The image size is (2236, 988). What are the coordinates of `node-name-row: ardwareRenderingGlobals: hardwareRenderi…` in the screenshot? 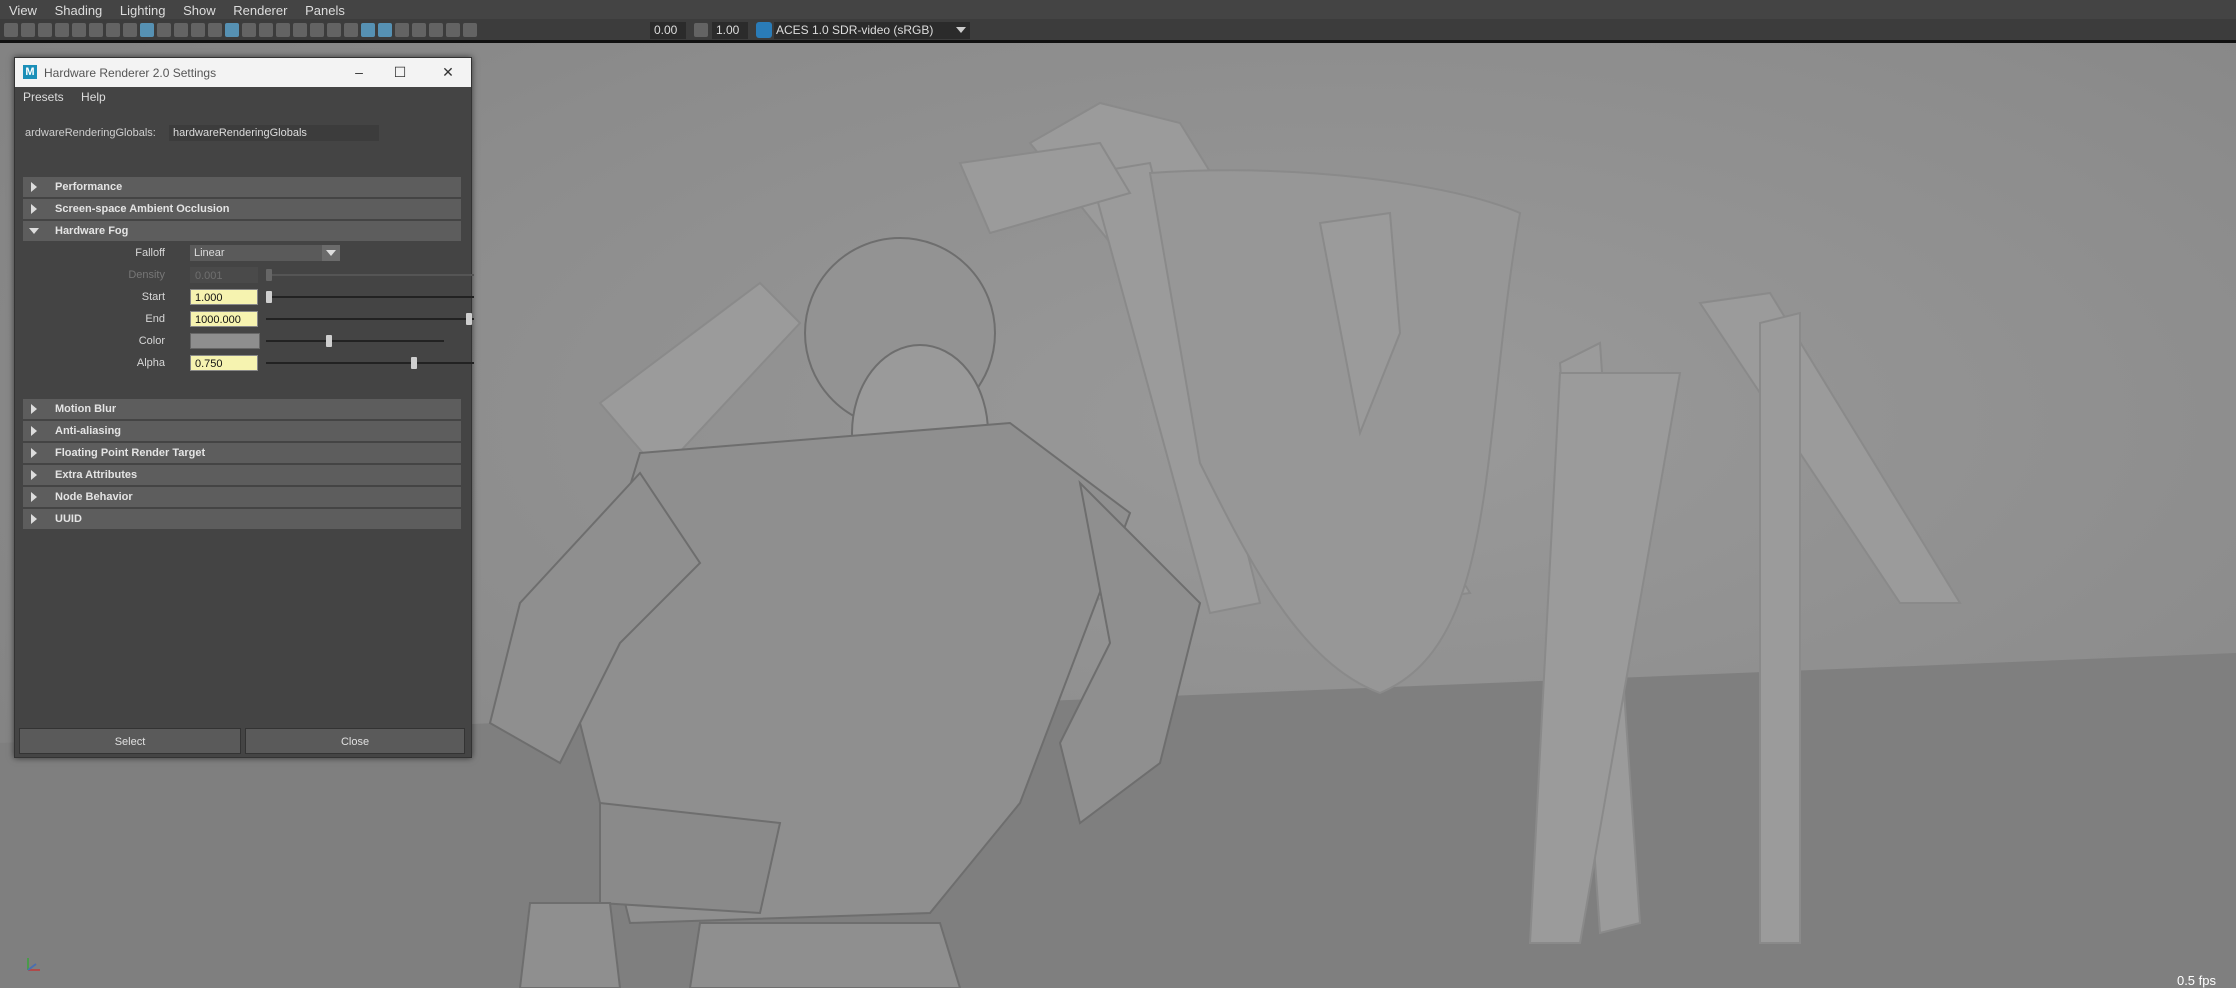 It's located at (243, 129).